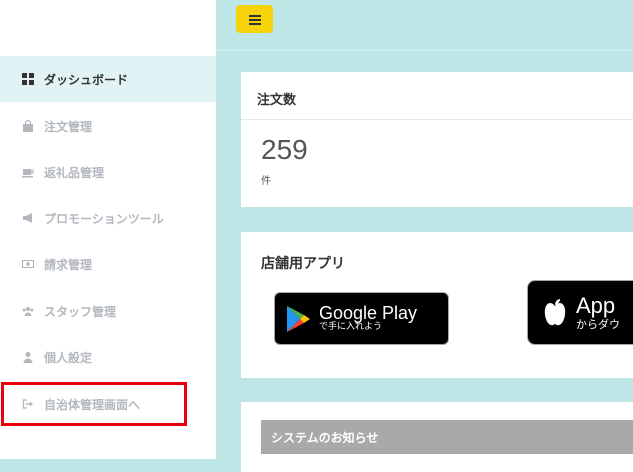 The height and width of the screenshot is (472, 633). What do you see at coordinates (266, 181) in the screenshot?
I see `order-count-unit: 件` at bounding box center [266, 181].